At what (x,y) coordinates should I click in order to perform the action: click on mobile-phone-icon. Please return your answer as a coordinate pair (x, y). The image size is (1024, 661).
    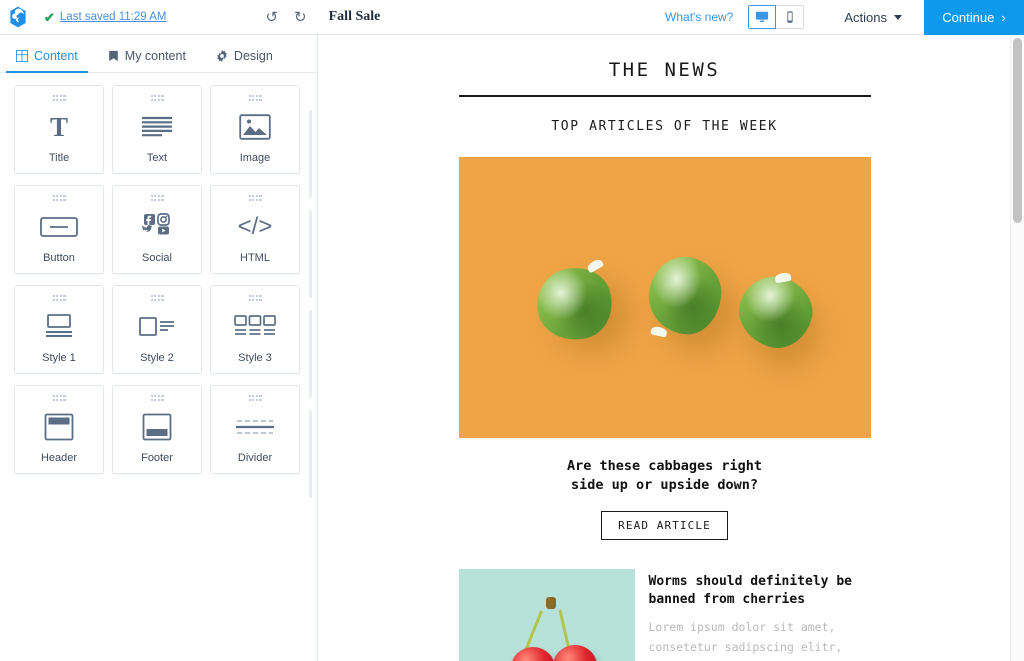
    Looking at the image, I should click on (790, 17).